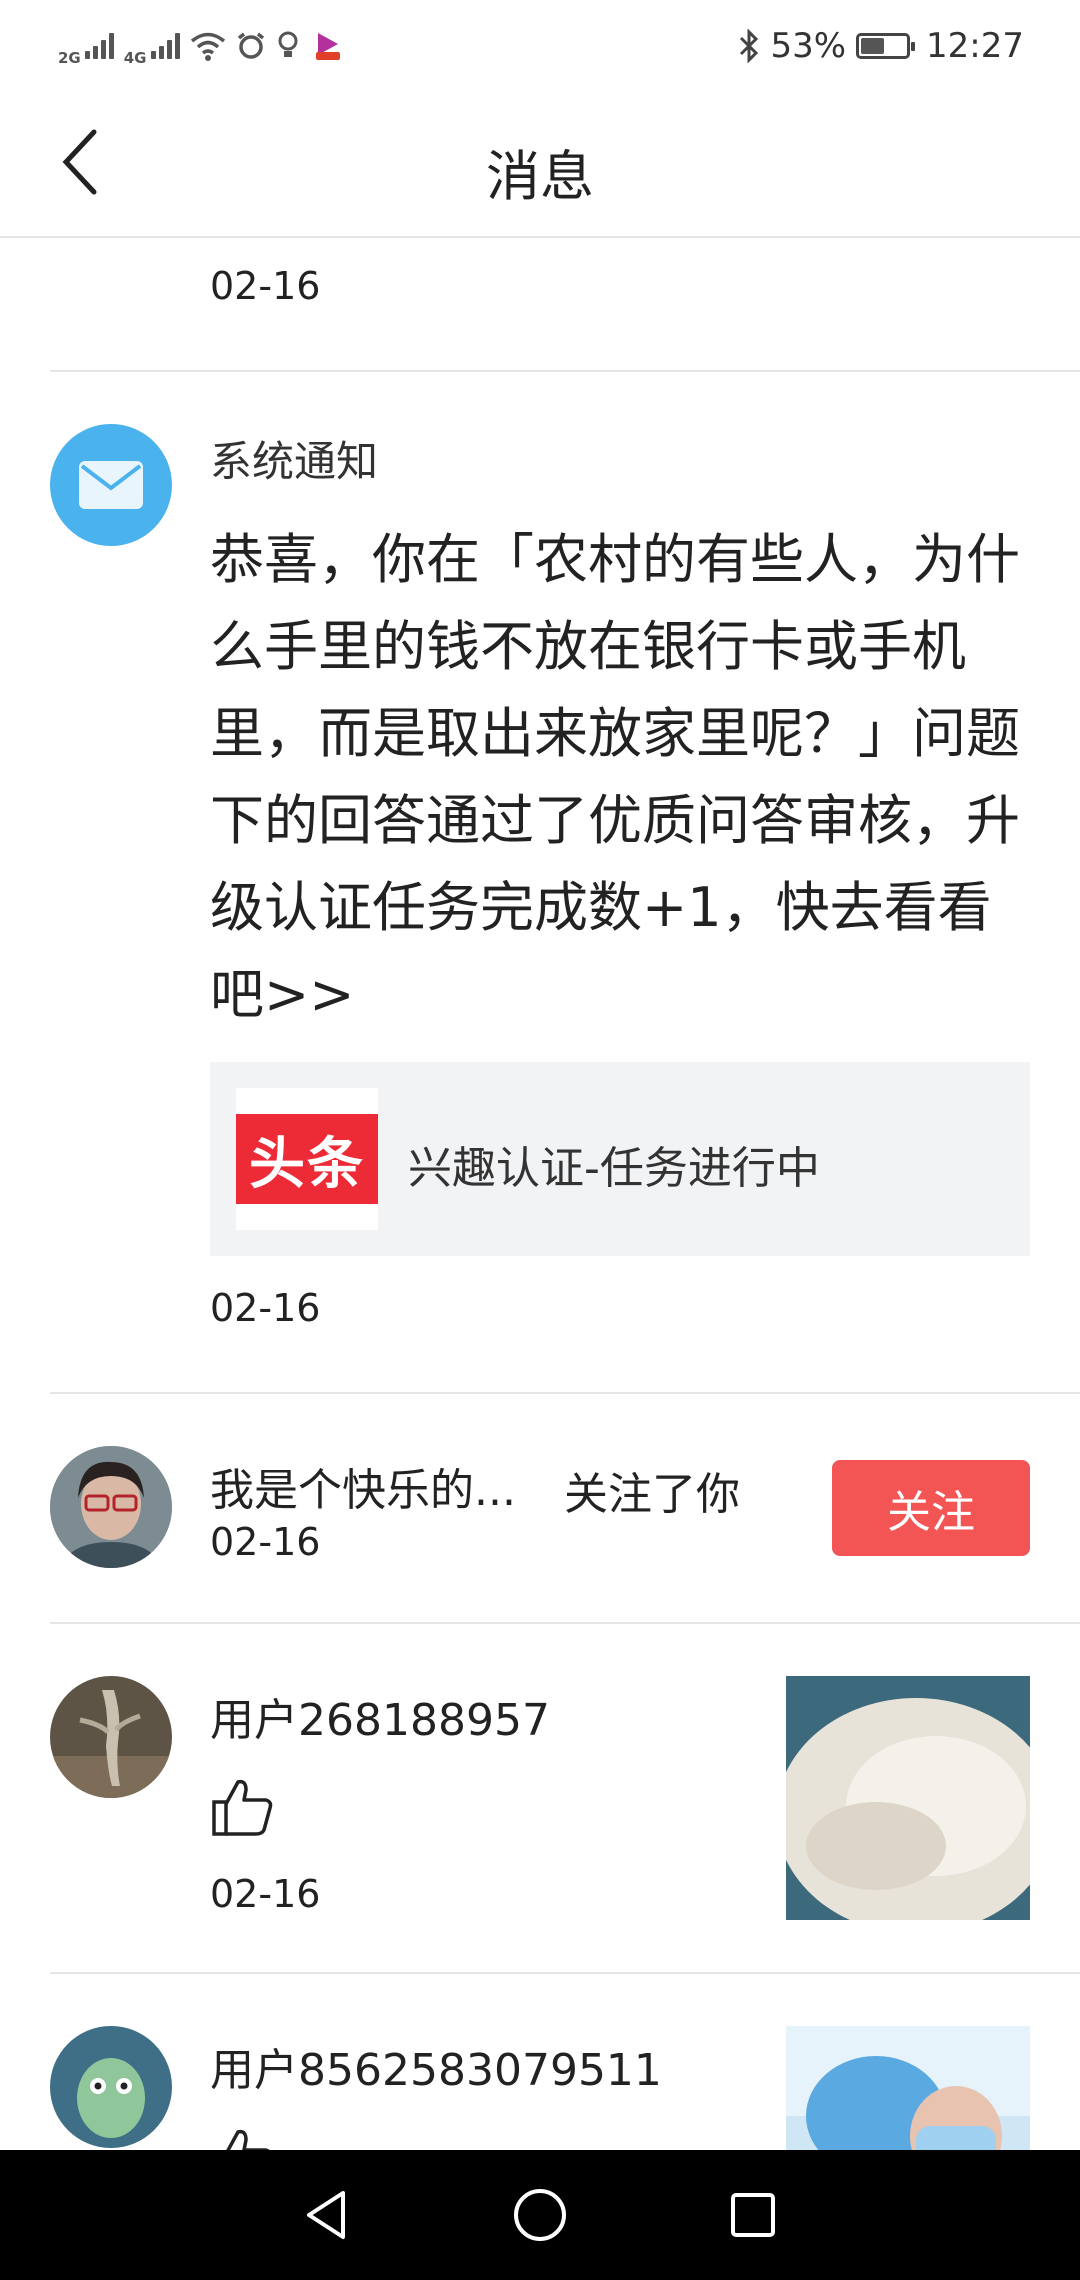 This screenshot has width=1080, height=2280. What do you see at coordinates (287, 44) in the screenshot?
I see `lightbulb-icon` at bounding box center [287, 44].